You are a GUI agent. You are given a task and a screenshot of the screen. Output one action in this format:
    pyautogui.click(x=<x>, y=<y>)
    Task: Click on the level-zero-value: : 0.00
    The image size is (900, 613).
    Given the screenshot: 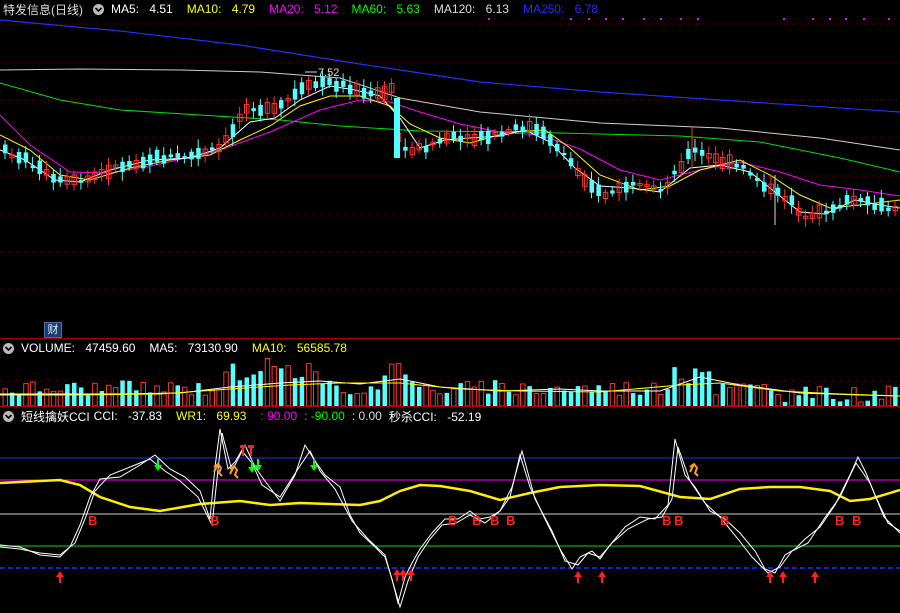 What is the action you would take?
    pyautogui.click(x=366, y=416)
    